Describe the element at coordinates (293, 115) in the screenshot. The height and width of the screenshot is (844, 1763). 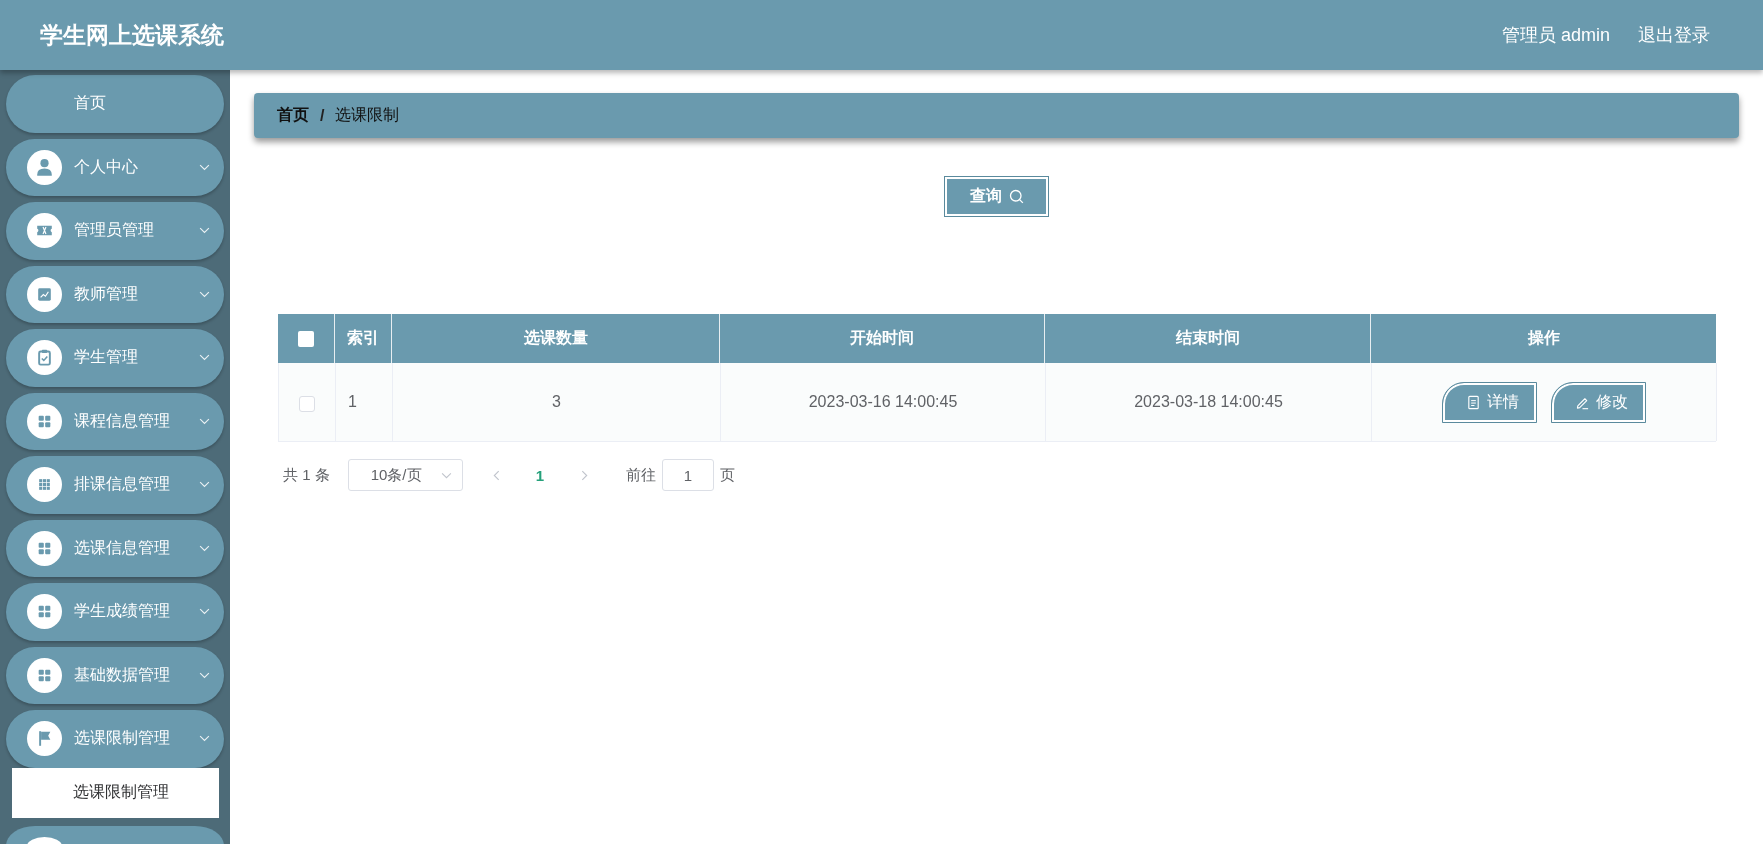
I see `breadcrumb-link: 首页` at that location.